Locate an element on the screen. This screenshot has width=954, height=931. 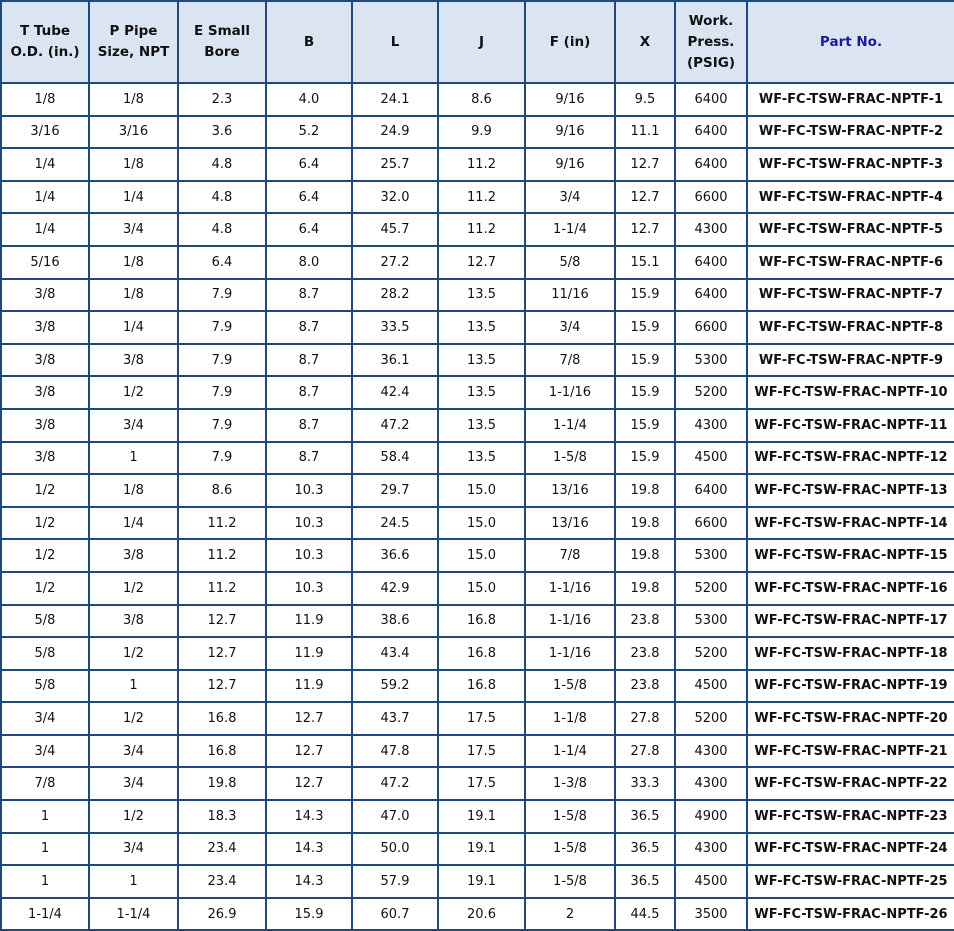
cell-work-pressure: 4300 is located at coordinates (711, 425).